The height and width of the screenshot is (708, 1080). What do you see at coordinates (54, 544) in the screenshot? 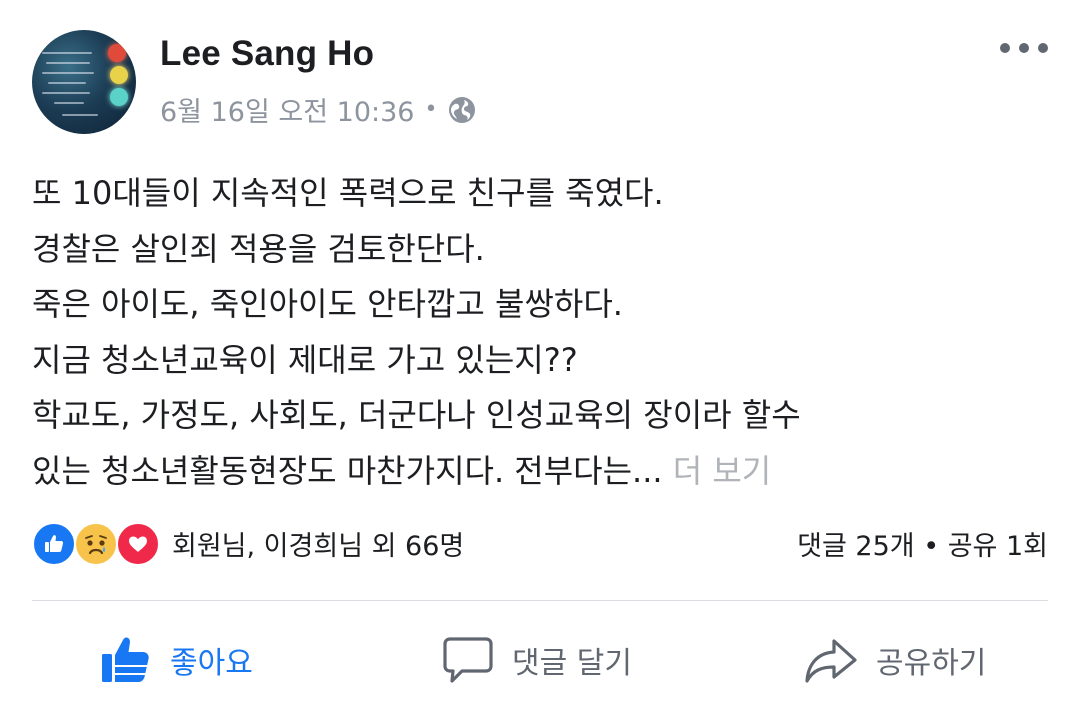
I see `like-icon` at bounding box center [54, 544].